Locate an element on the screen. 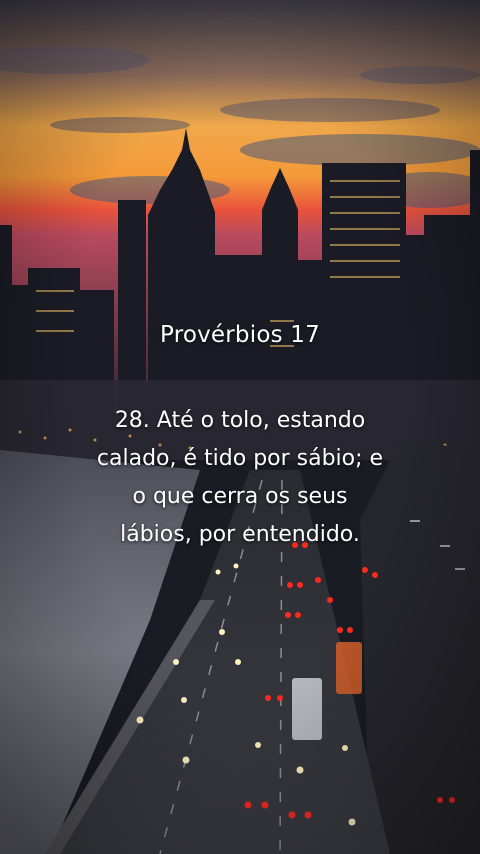  verse-line: lábios, por entendido. is located at coordinates (240, 534).